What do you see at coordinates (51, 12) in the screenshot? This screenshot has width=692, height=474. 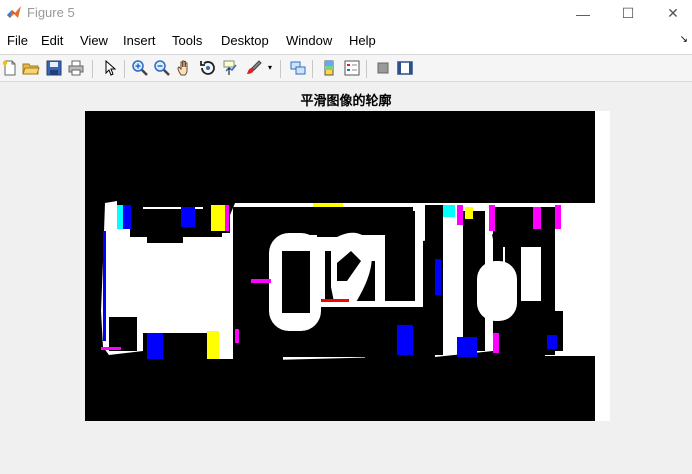 I see `window-title: Figure 5` at bounding box center [51, 12].